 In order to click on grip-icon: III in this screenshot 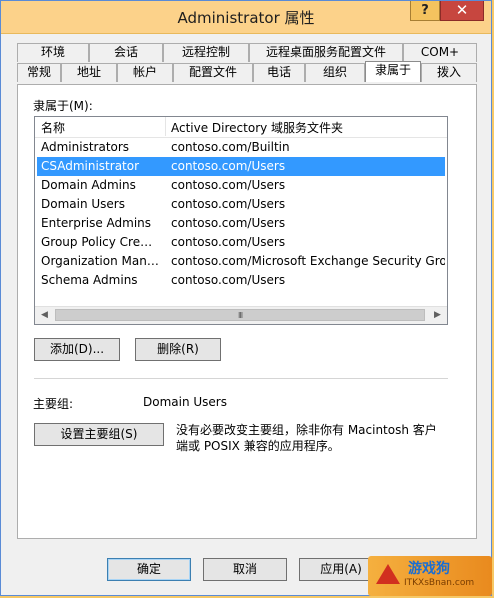, I will do `click(240, 315)`.